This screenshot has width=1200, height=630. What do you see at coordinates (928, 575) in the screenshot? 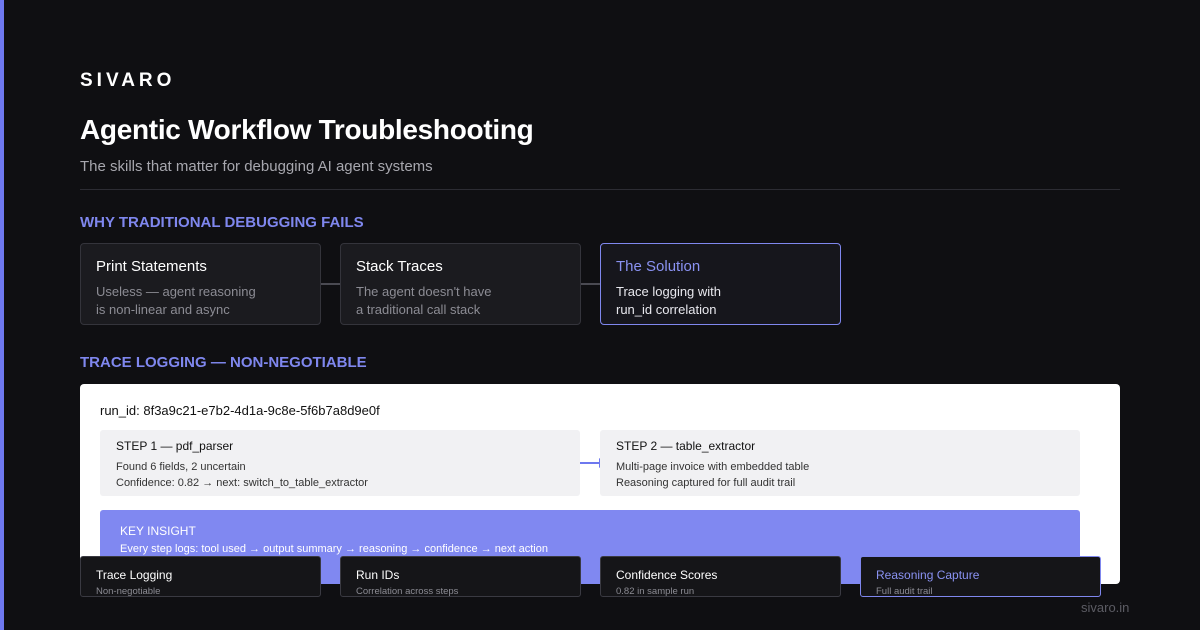
I see `pill-title: Reasoning Capture` at bounding box center [928, 575].